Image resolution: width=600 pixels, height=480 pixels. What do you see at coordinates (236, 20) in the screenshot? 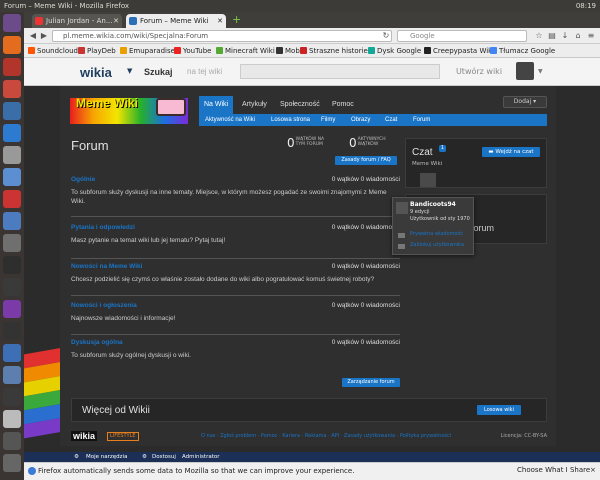
I see `new-tab-icon: +` at bounding box center [236, 20].